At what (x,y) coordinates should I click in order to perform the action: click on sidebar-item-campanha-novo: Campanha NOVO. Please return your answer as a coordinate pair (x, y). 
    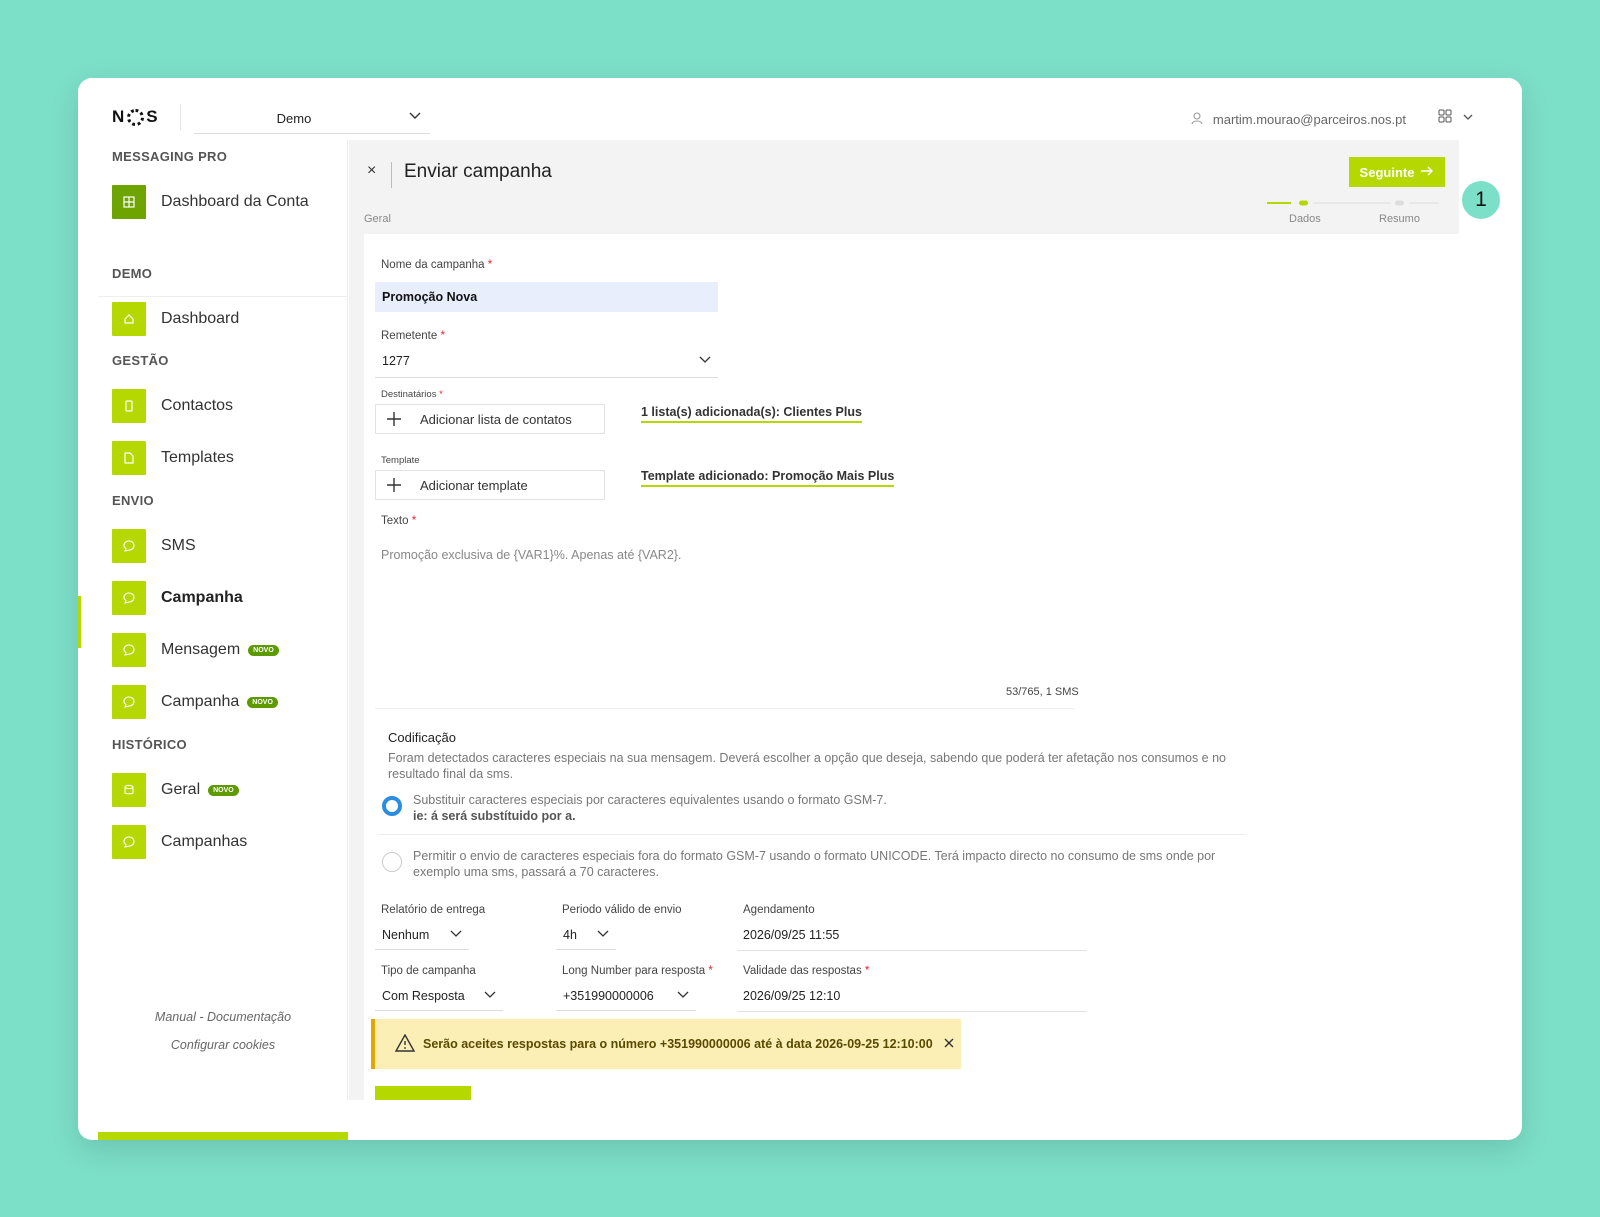
    Looking at the image, I should click on (195, 702).